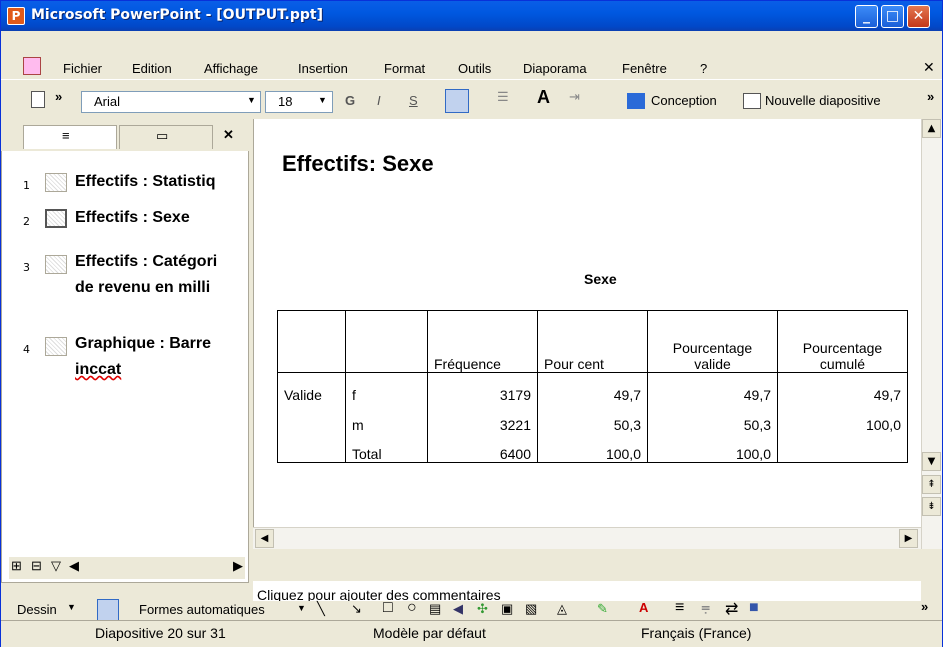 This screenshot has height=647, width=943. What do you see at coordinates (931, 484) in the screenshot?
I see `previous-slide-icon: ⇞` at bounding box center [931, 484].